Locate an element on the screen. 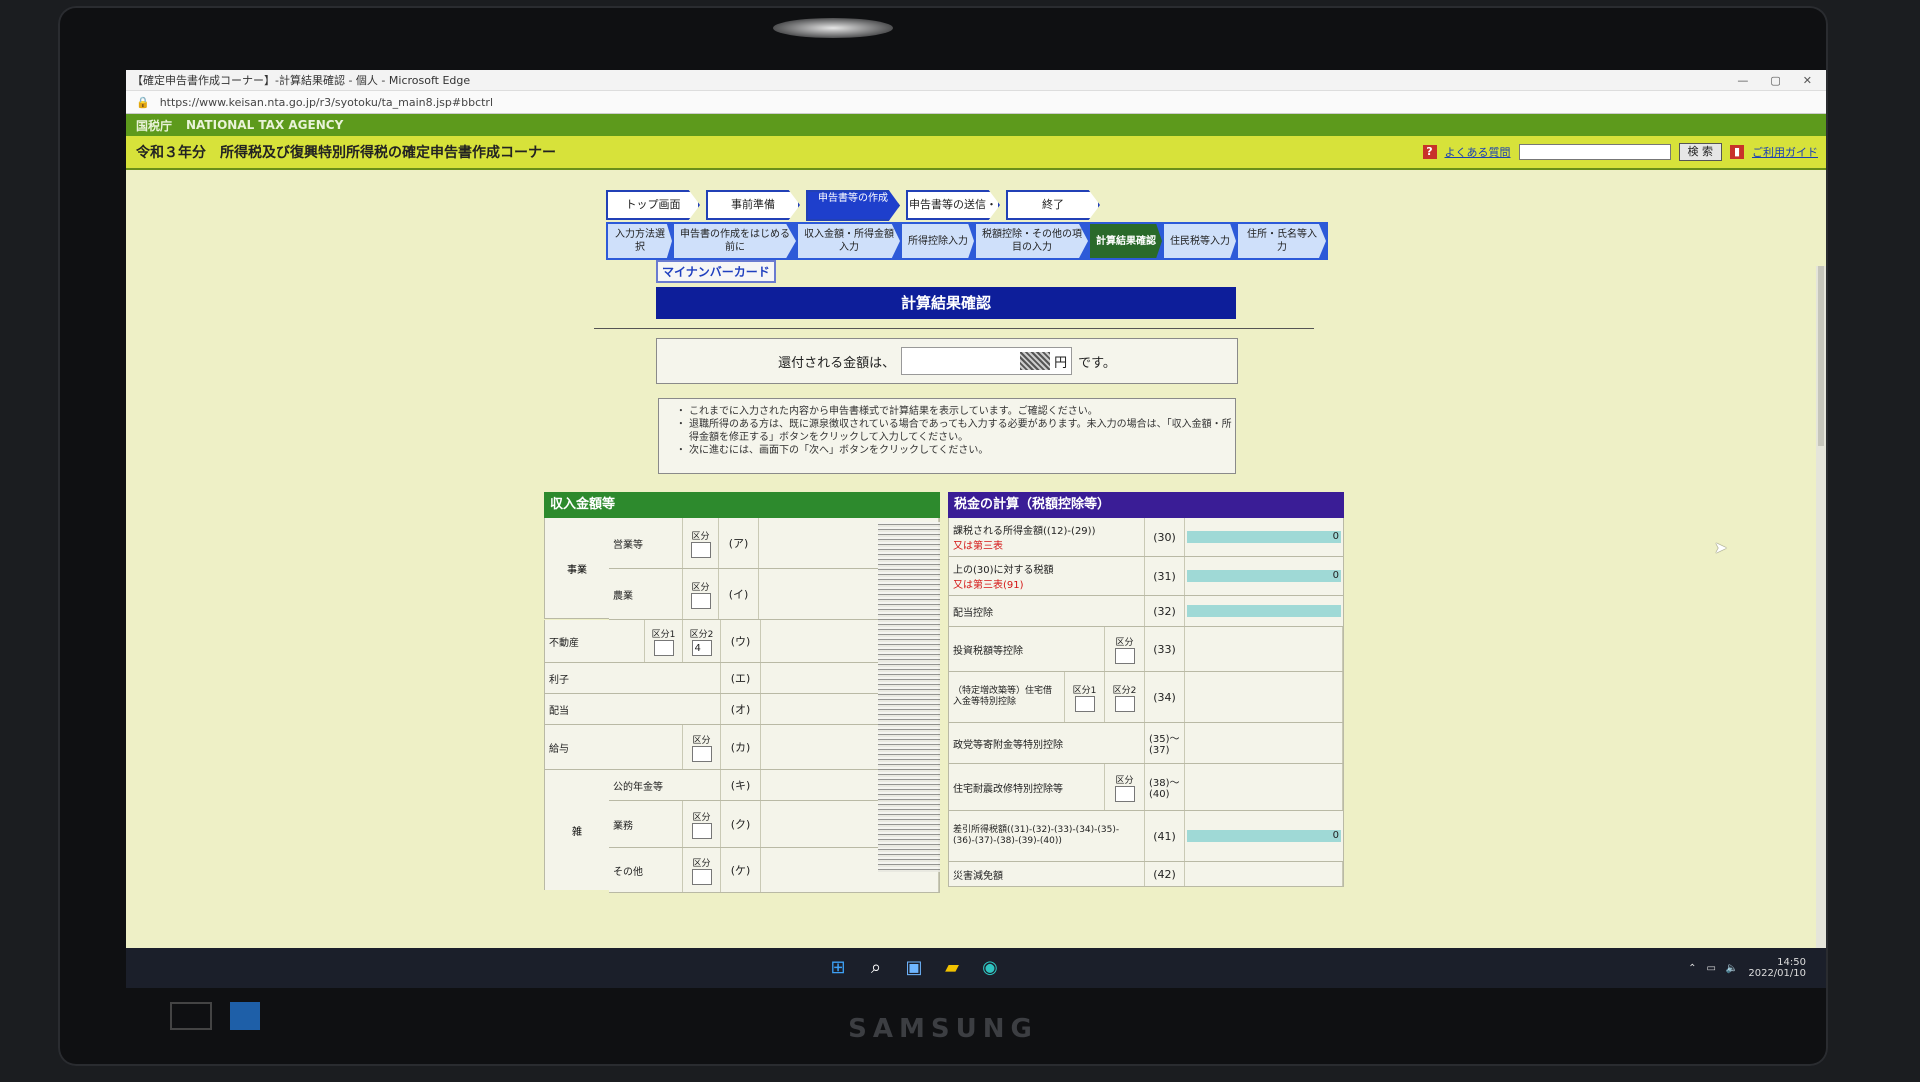  kubun-input-gyomu is located at coordinates (701, 830).